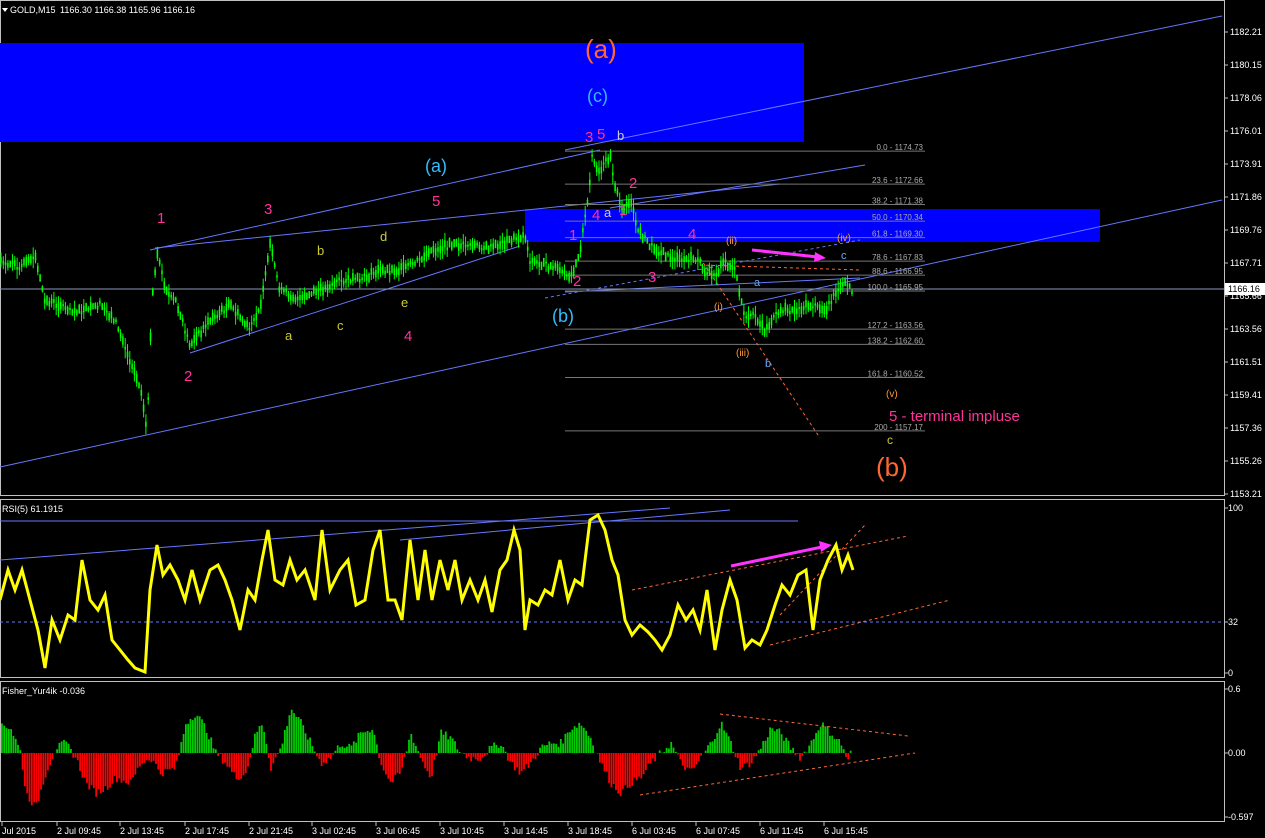 The image size is (1265, 838). What do you see at coordinates (899, 147) in the screenshot?
I see `fib-label: 0.0 - 1174.73` at bounding box center [899, 147].